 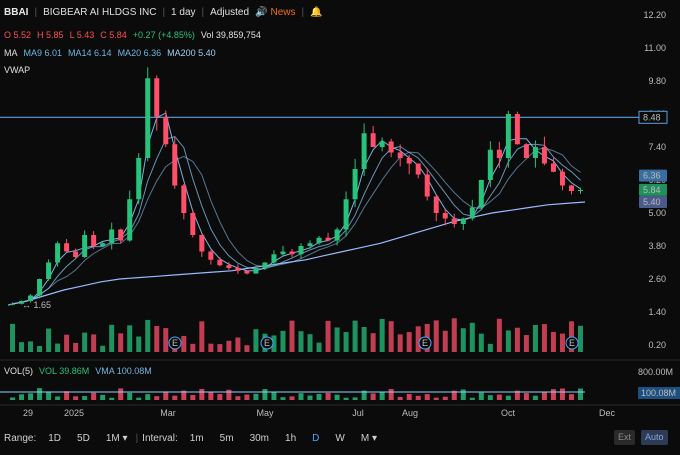 I want to click on range-1d: 1D, so click(x=54, y=438).